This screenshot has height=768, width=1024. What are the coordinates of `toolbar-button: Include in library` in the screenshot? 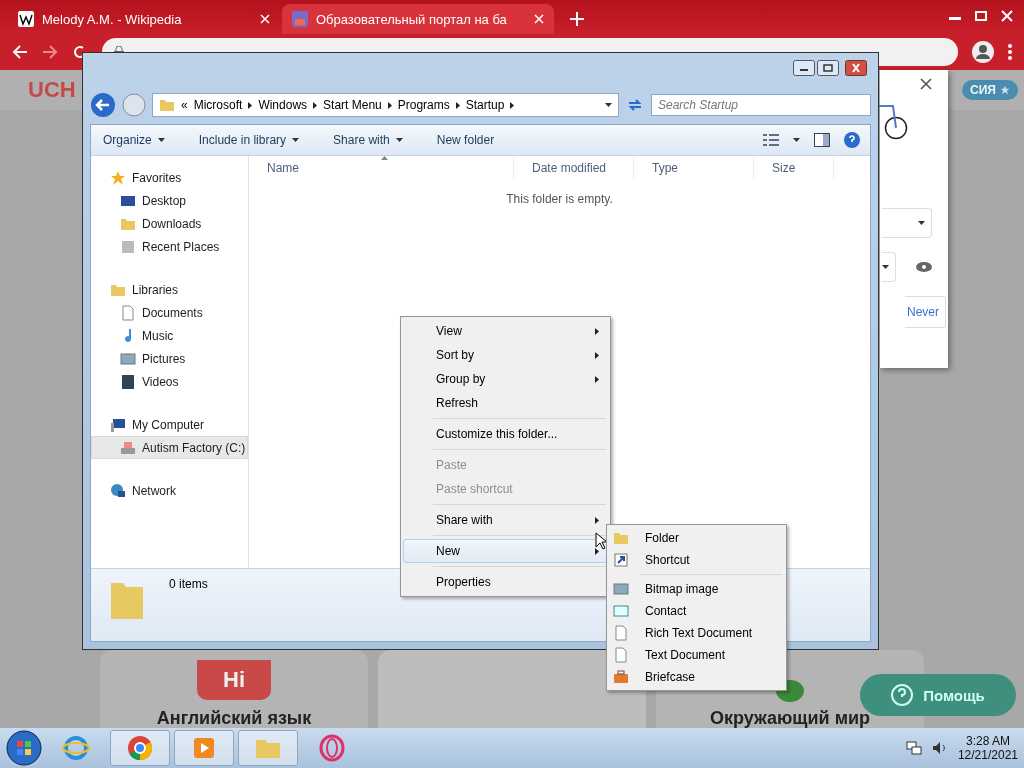 It's located at (249, 140).